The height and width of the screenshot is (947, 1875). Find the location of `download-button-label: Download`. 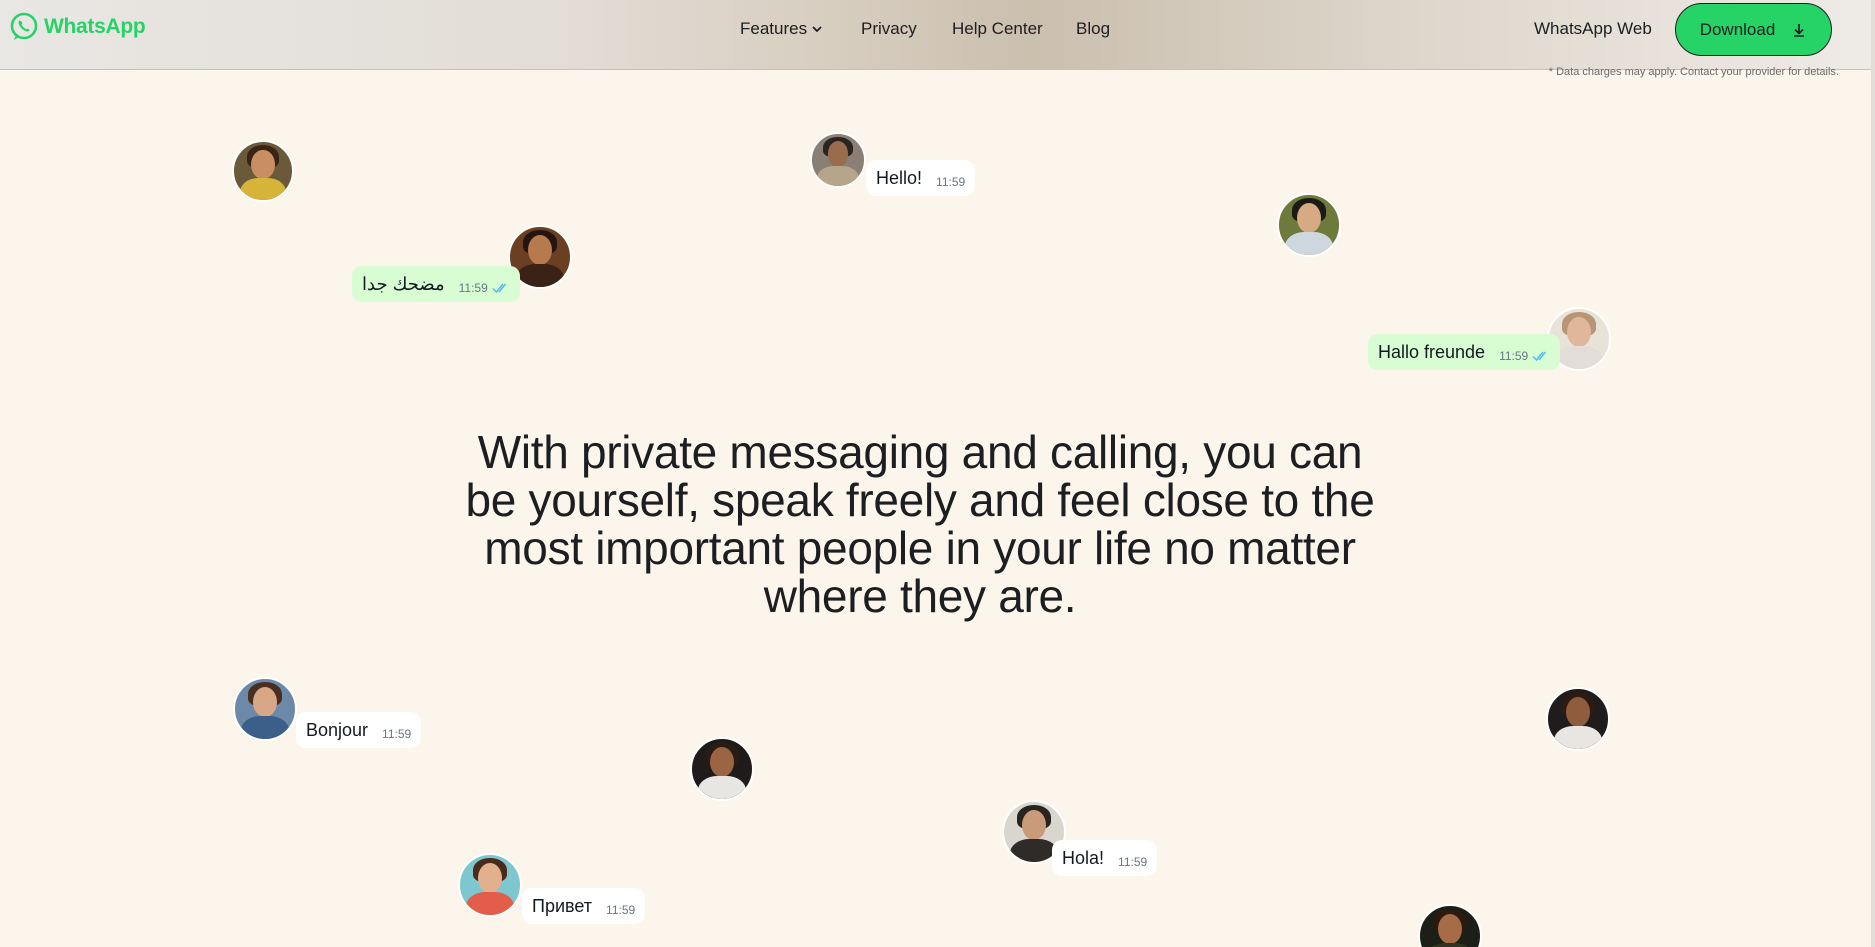

download-button-label: Download is located at coordinates (1737, 29).